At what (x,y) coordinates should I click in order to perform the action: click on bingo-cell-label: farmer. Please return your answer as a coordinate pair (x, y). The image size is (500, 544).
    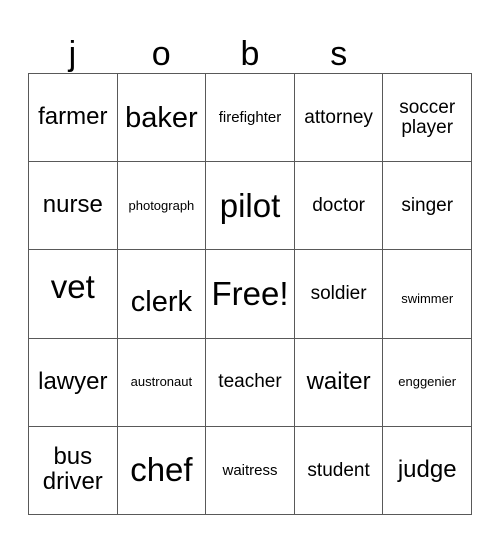
    Looking at the image, I should click on (73, 117).